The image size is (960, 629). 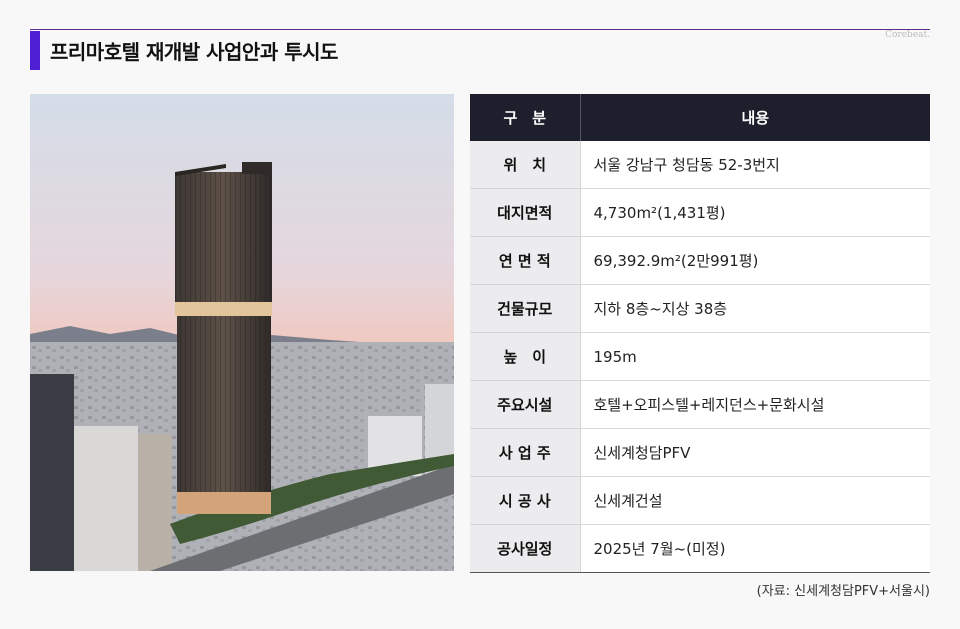 I want to click on table-row: 높 이 195m, so click(x=700, y=356).